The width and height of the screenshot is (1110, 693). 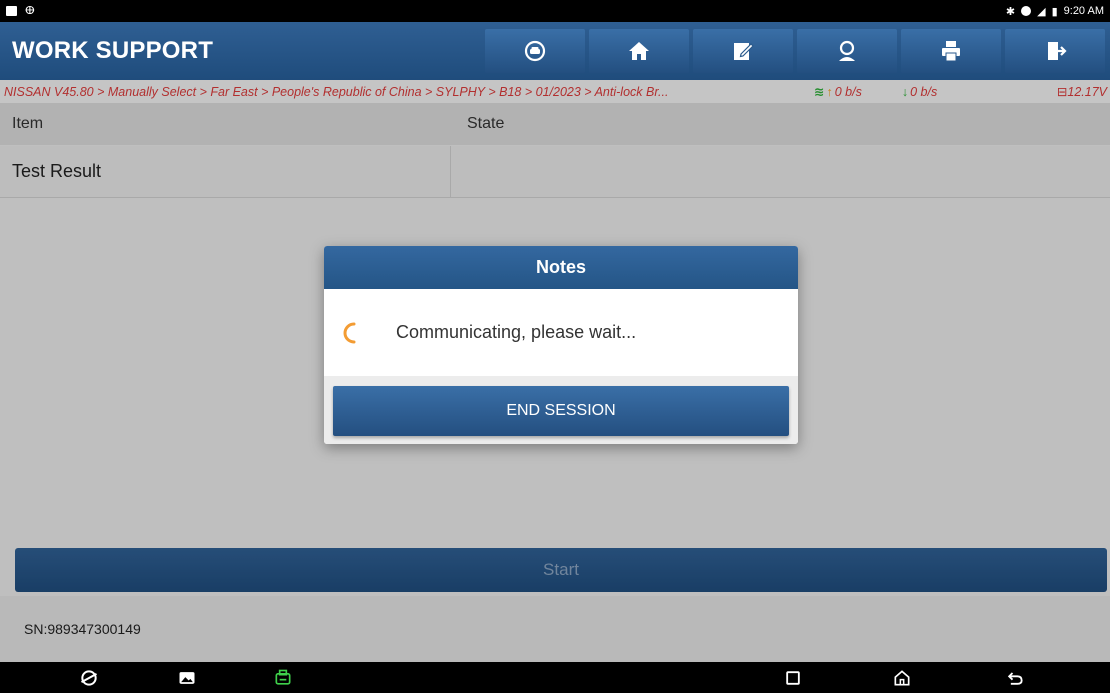 I want to click on end-session-button: END SESSION, so click(x=561, y=411).